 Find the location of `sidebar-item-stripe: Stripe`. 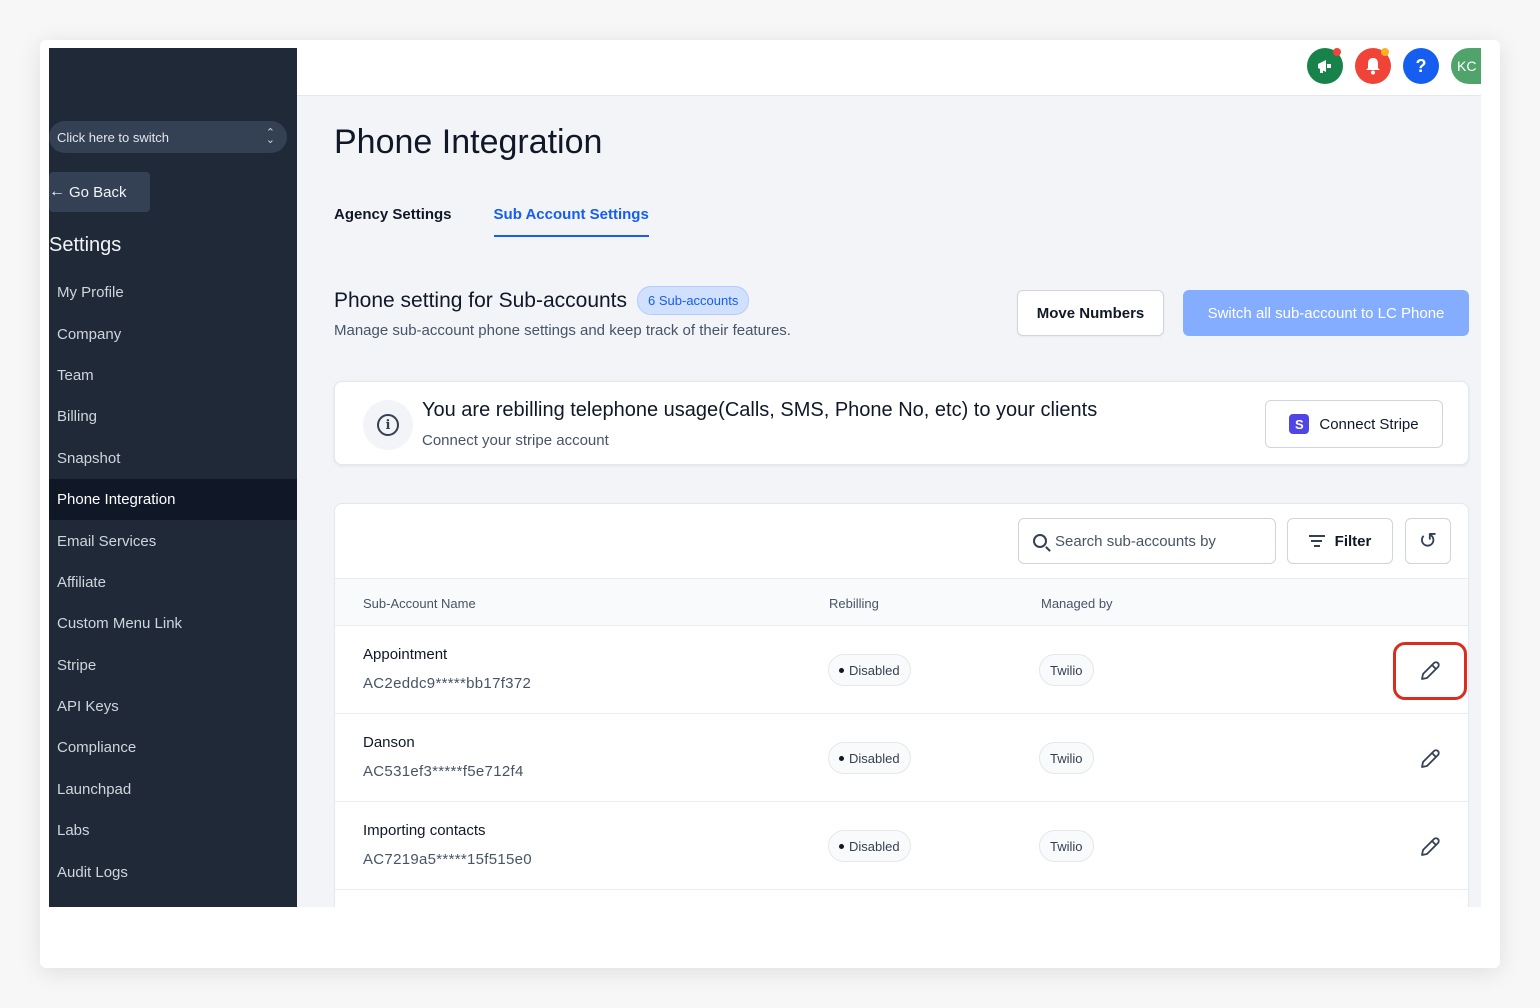

sidebar-item-stripe: Stripe is located at coordinates (173, 665).